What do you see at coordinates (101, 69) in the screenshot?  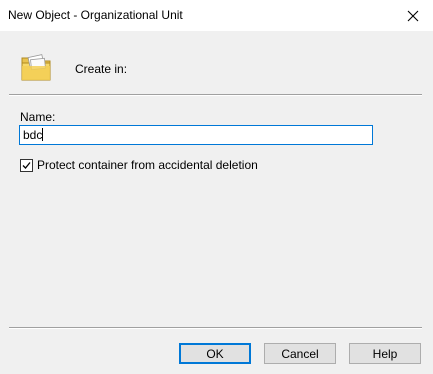 I see `create-in-label: Create in:` at bounding box center [101, 69].